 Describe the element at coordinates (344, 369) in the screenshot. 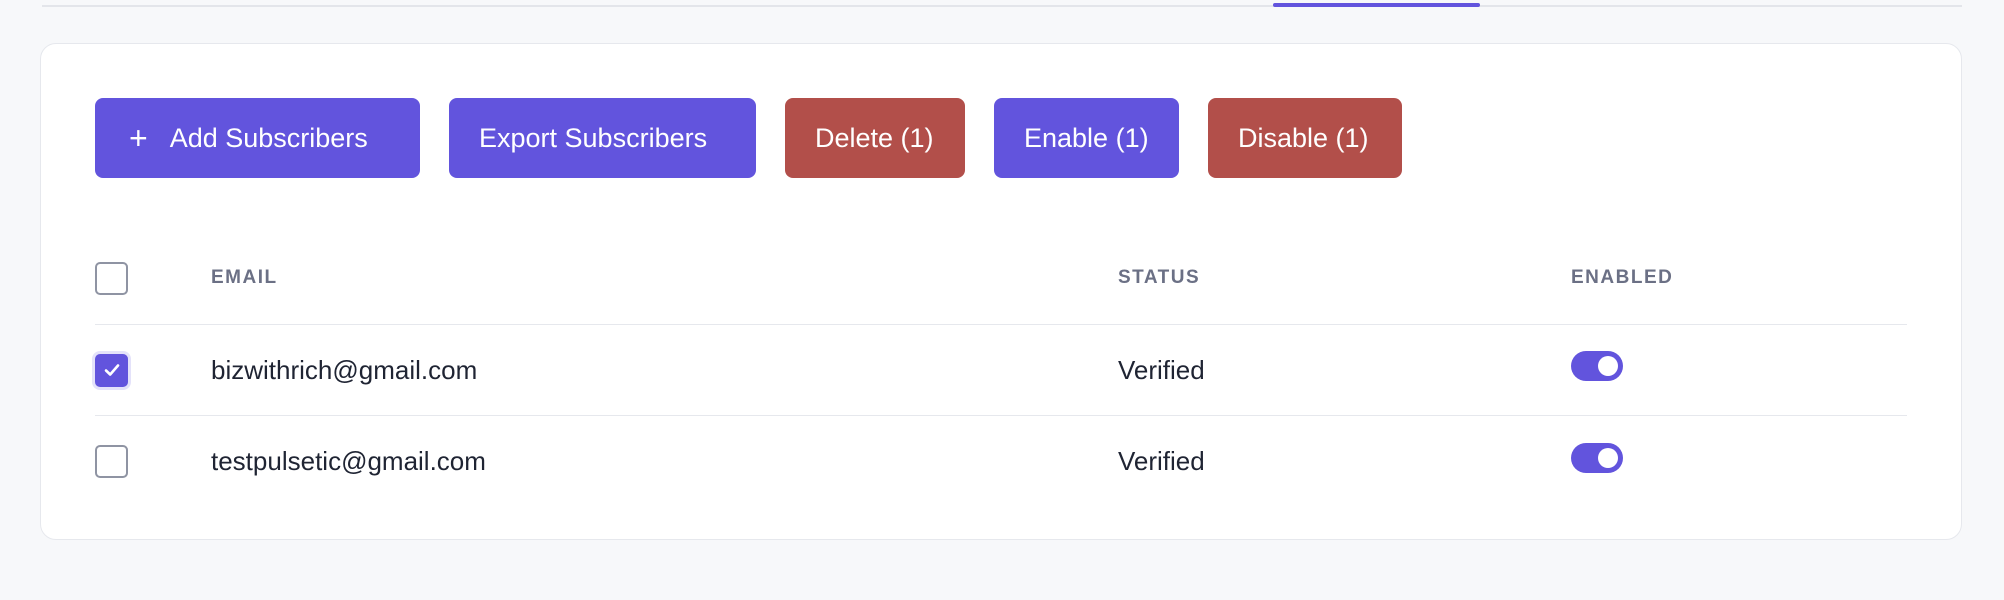

I see `email-cell: bizwithrich@gmail.com` at that location.